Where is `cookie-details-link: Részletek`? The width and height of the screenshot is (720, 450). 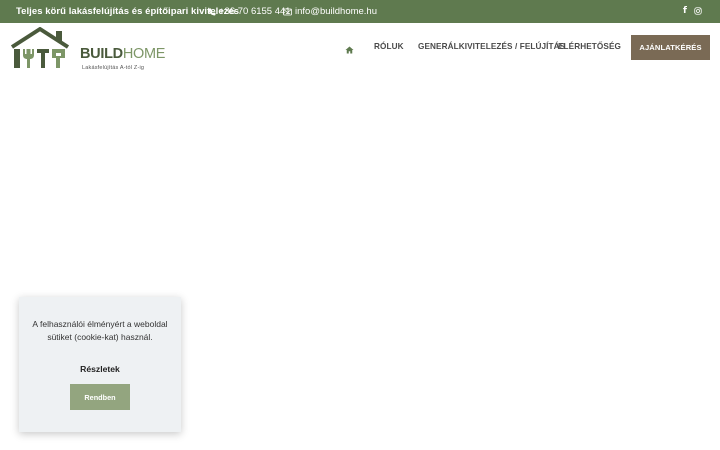 cookie-details-link: Részletek is located at coordinates (100, 369).